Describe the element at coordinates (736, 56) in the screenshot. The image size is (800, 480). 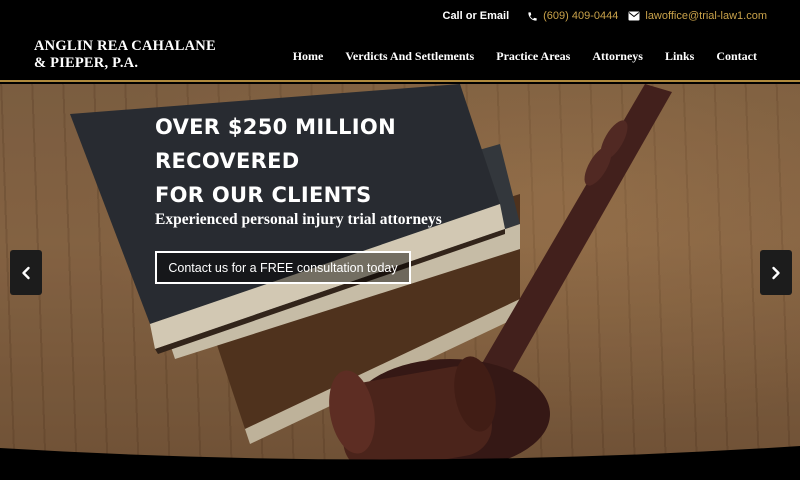
I see `nav-contact: Contact` at that location.